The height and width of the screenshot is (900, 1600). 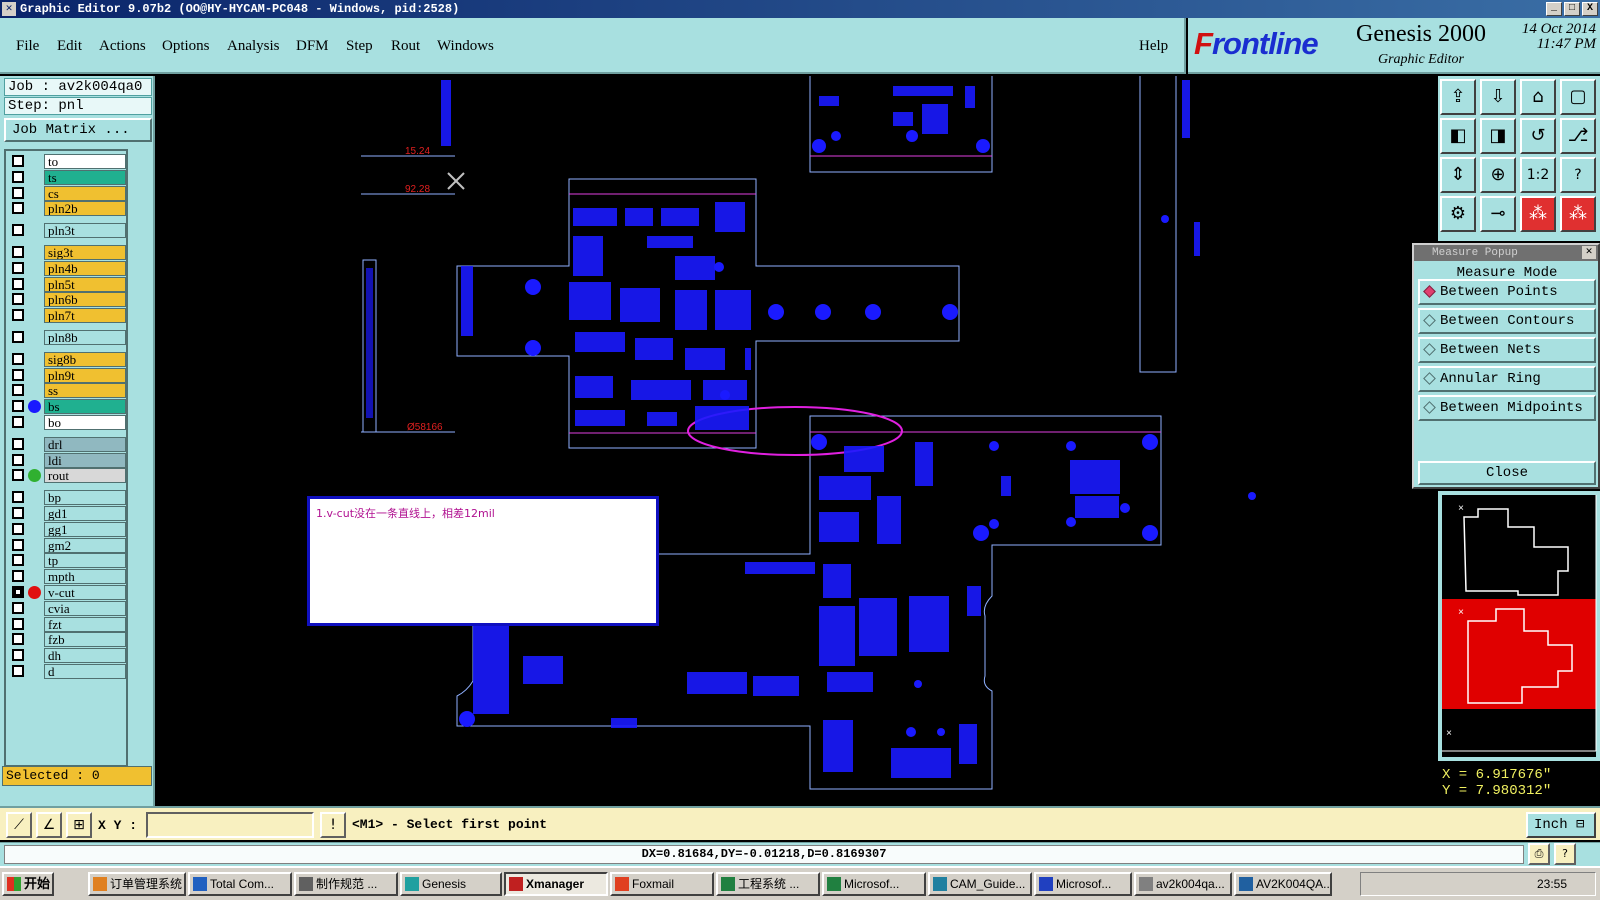 I want to click on snap-mode-icon: ⟋, so click(x=19, y=825).